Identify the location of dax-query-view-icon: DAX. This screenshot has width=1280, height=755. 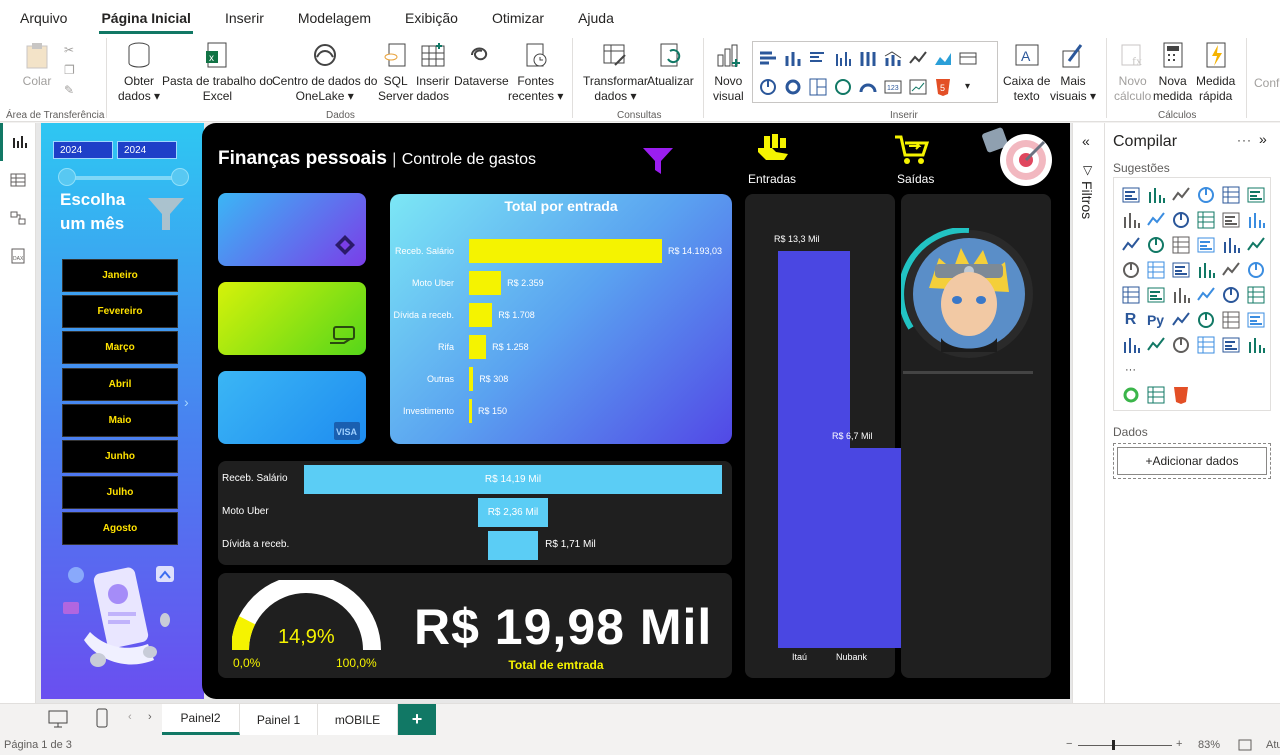
(18, 256).